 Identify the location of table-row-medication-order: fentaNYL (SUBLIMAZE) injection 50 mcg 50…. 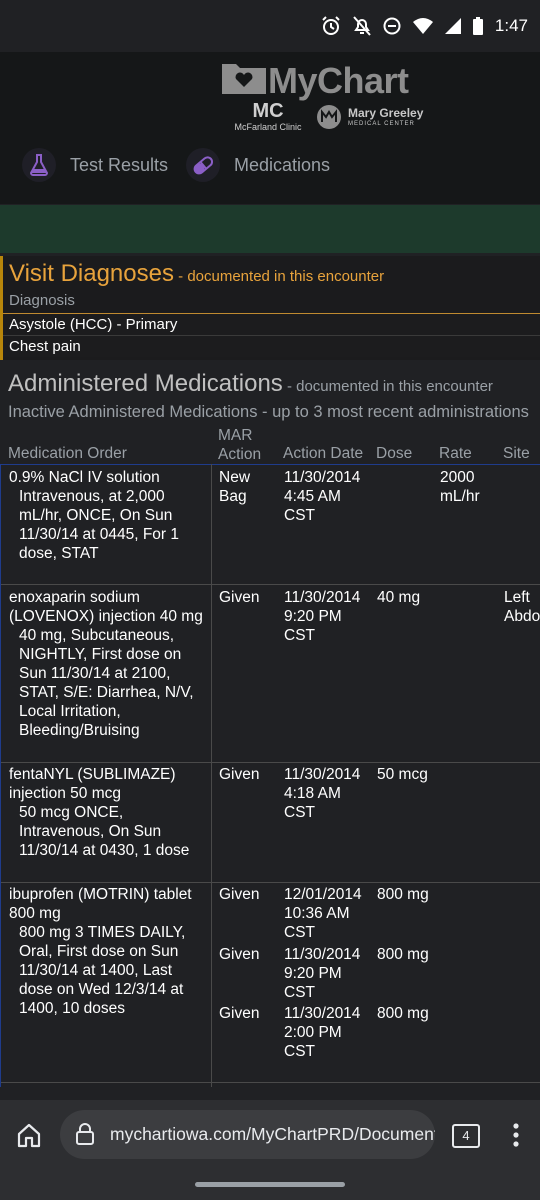
(109, 812).